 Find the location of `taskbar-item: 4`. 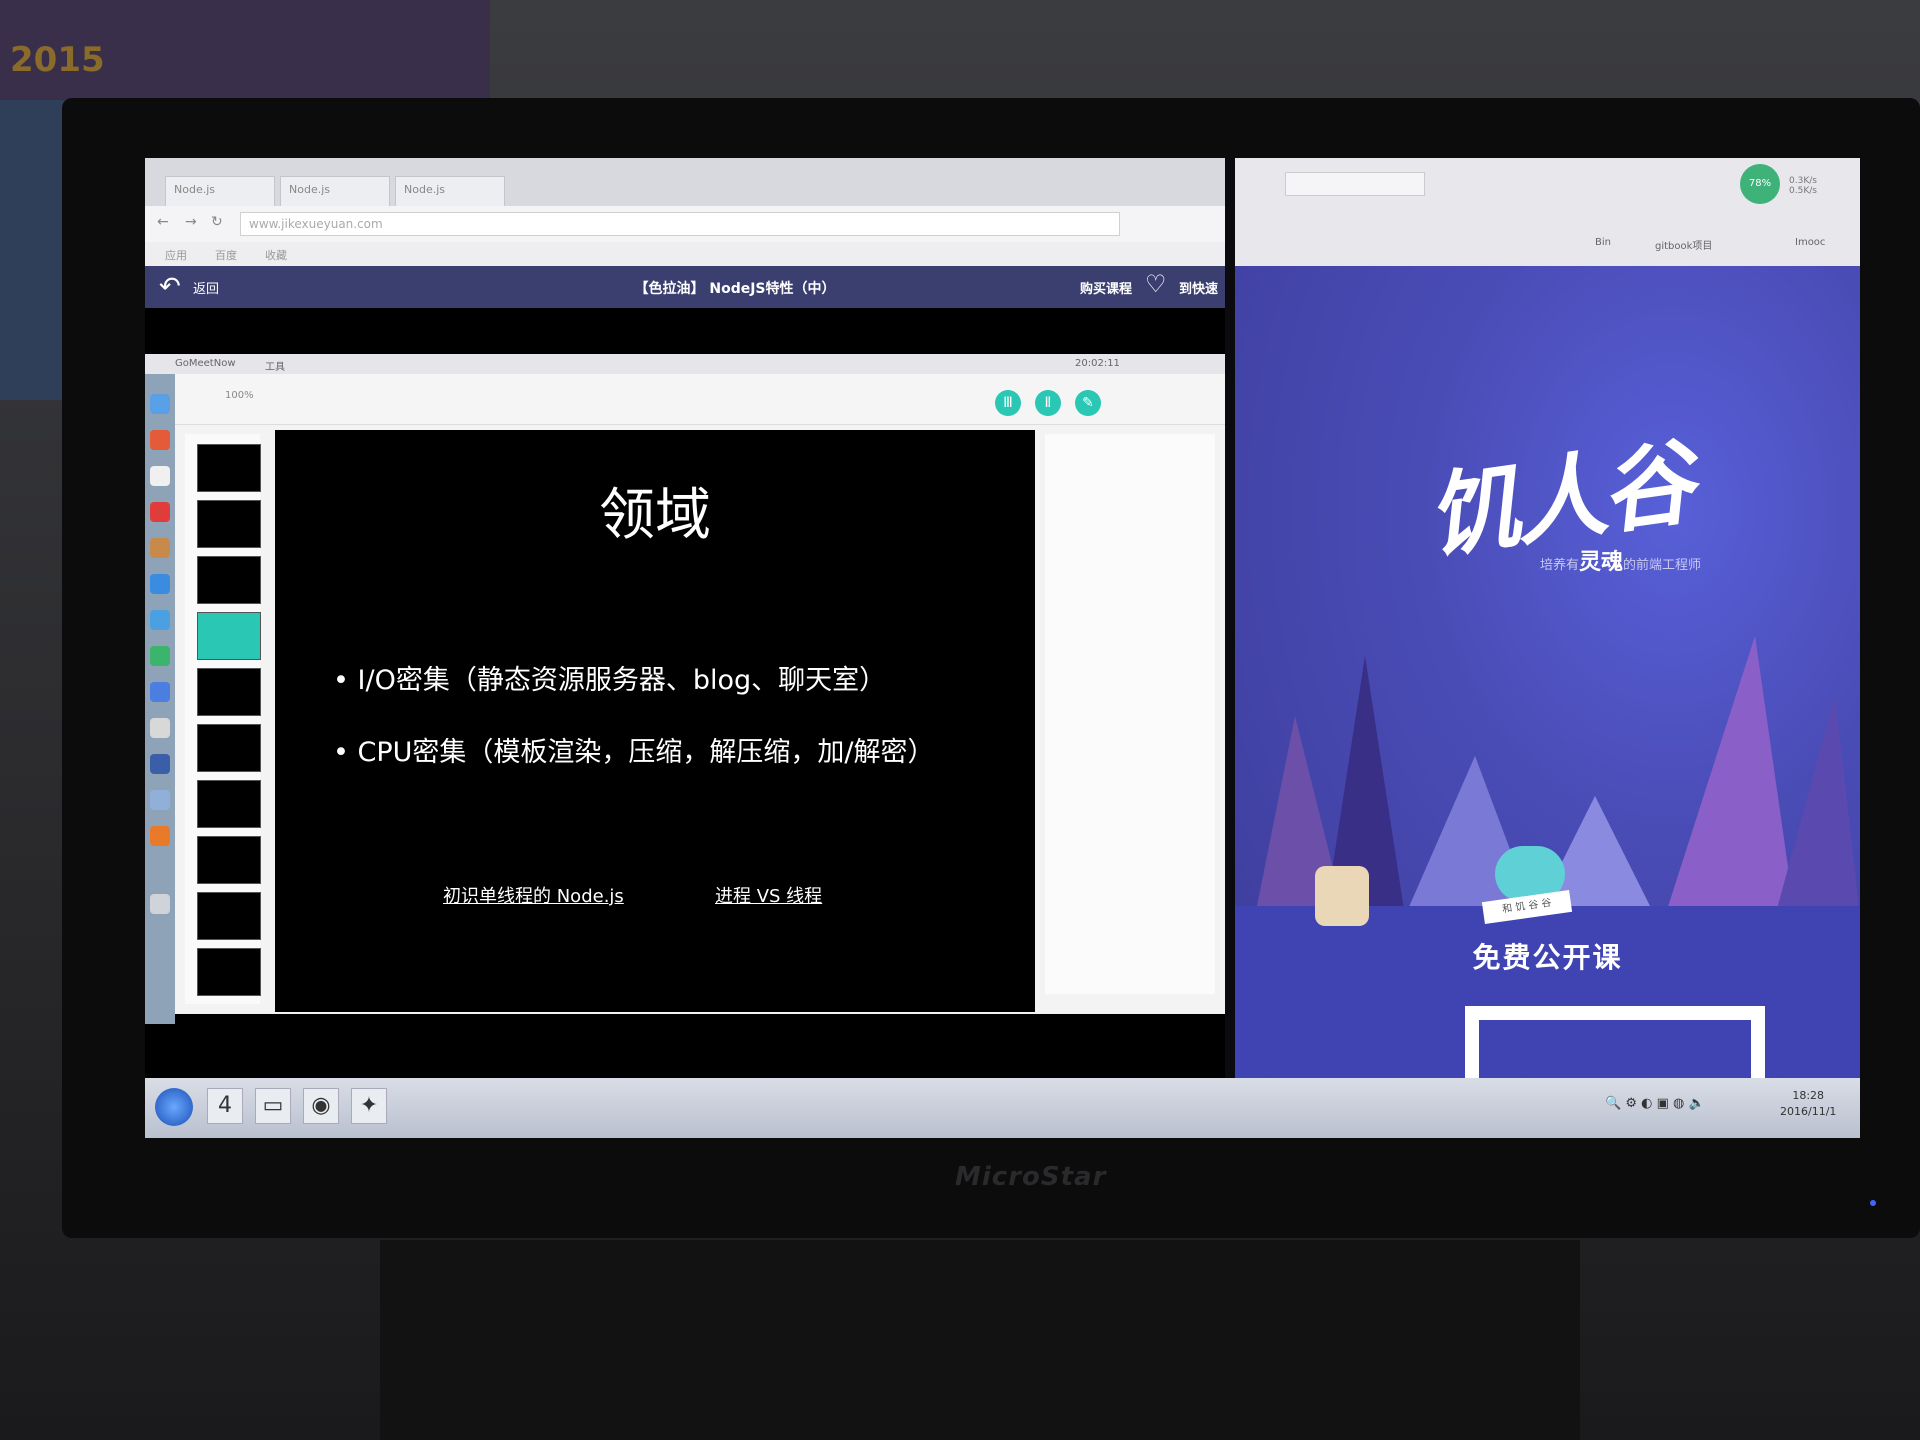

taskbar-item: 4 is located at coordinates (225, 1106).